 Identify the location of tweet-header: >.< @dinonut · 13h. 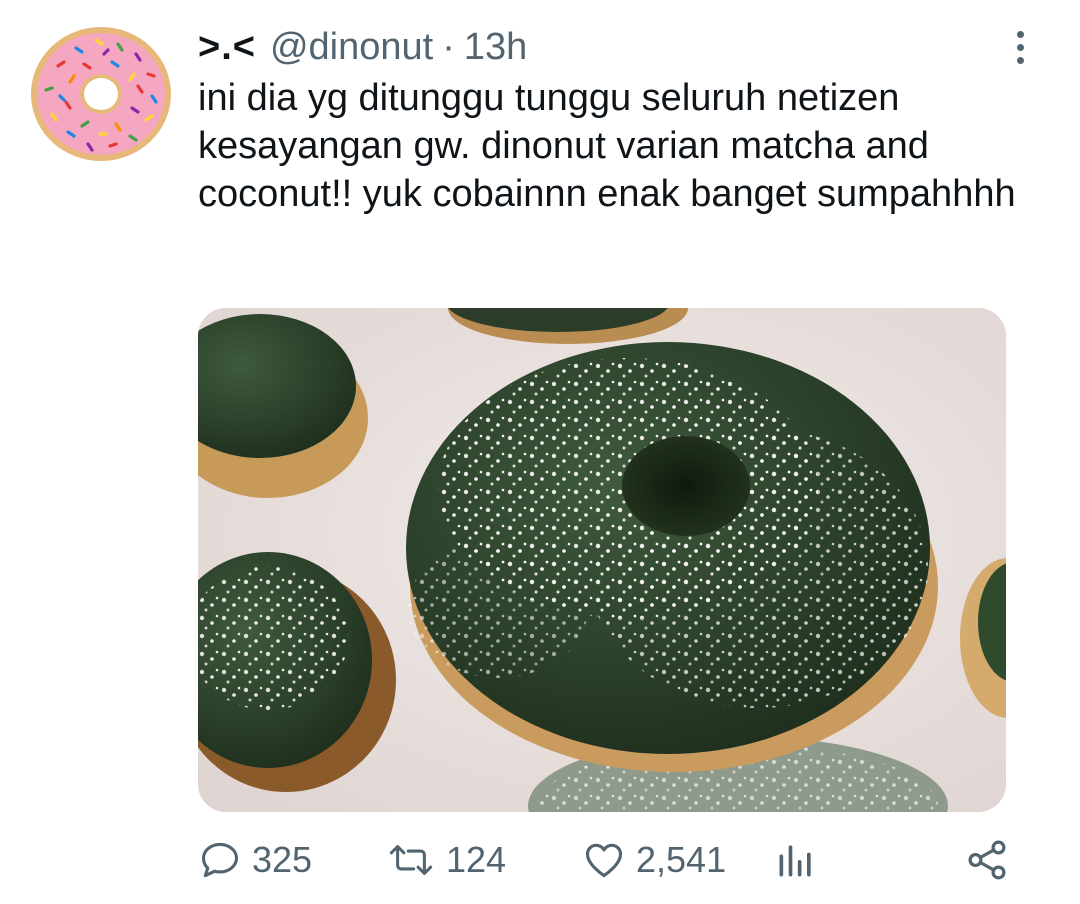
(362, 47).